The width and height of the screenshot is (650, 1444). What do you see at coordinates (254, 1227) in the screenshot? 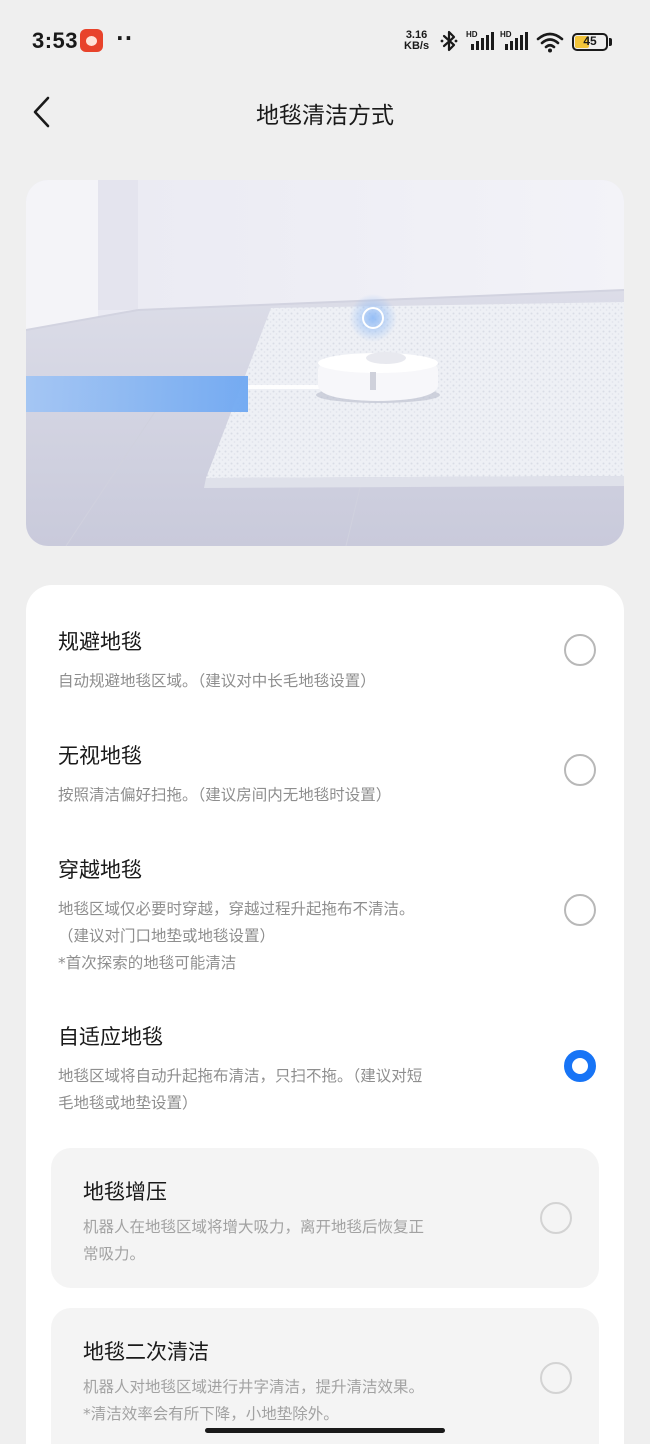
I see `sub-option-description-line: 机器人在地毯区域将增大吸力，离开地毯后恢复正` at bounding box center [254, 1227].